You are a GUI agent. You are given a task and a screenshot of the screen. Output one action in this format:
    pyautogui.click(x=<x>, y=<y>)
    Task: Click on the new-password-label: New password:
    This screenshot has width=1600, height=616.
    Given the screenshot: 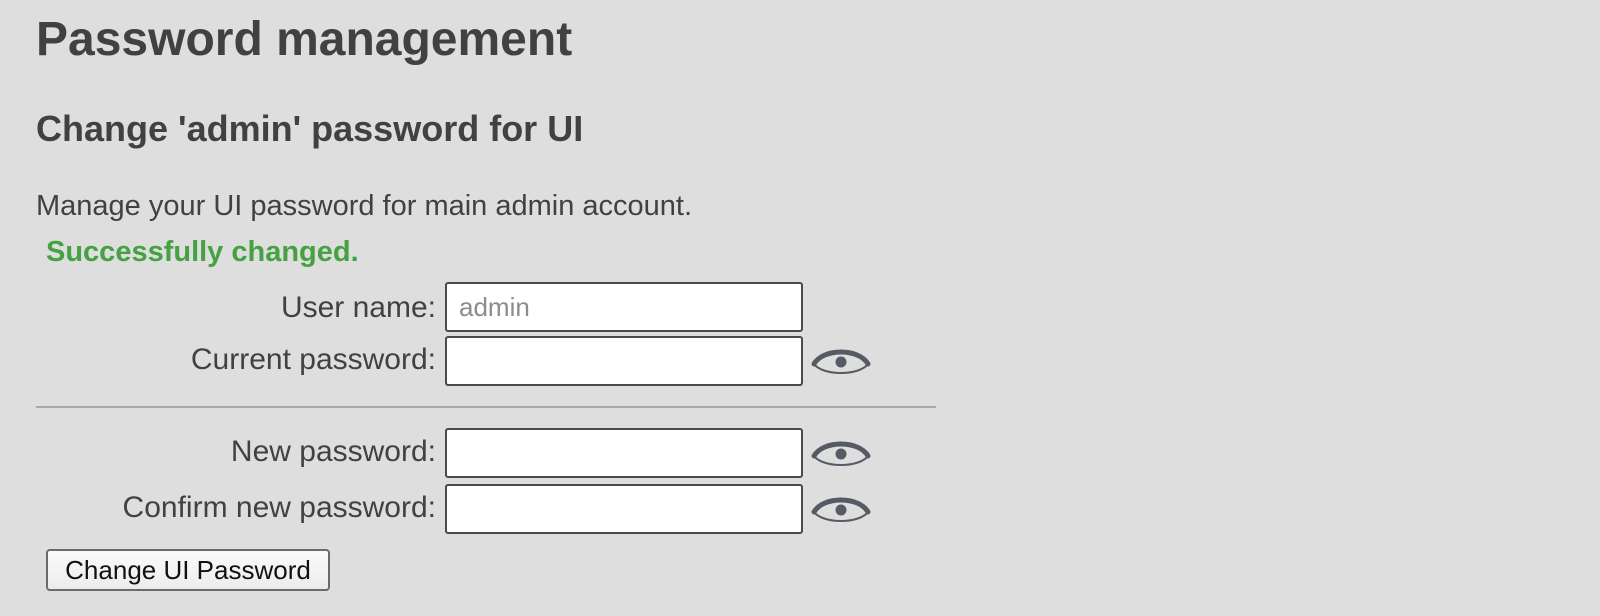 What is the action you would take?
    pyautogui.click(x=333, y=451)
    